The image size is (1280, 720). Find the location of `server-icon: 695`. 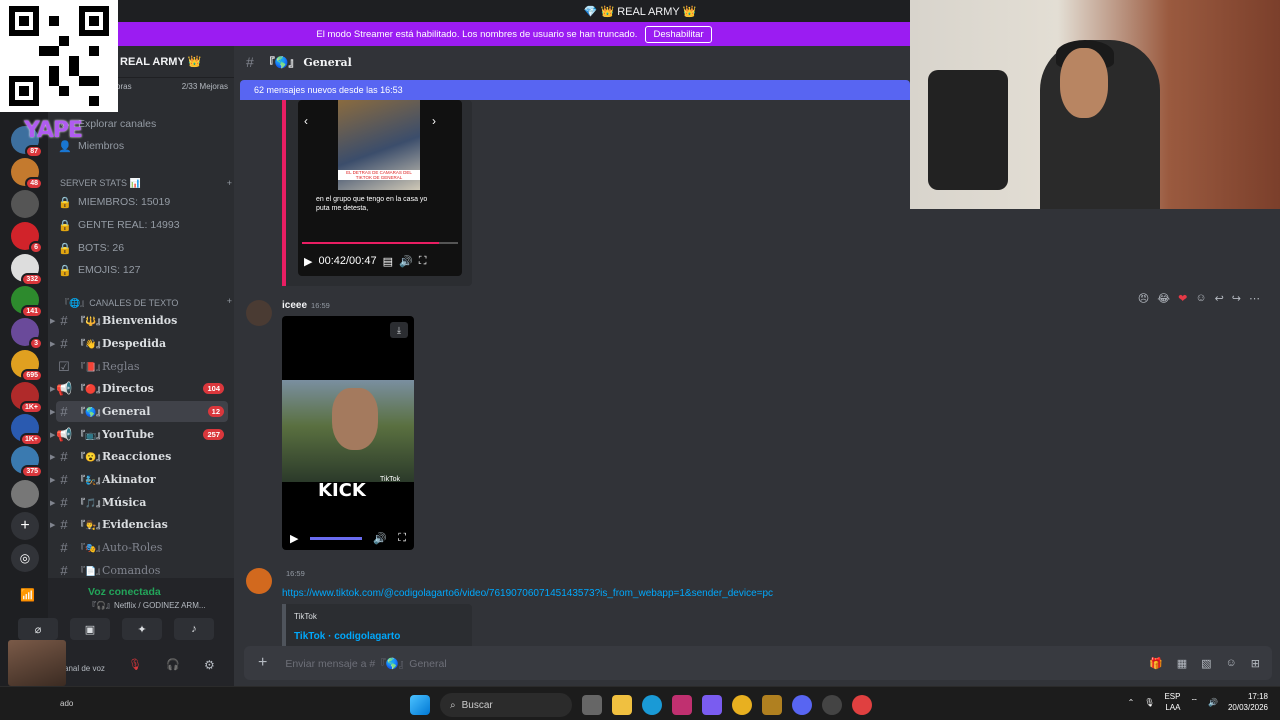

server-icon: 695 is located at coordinates (27, 366).